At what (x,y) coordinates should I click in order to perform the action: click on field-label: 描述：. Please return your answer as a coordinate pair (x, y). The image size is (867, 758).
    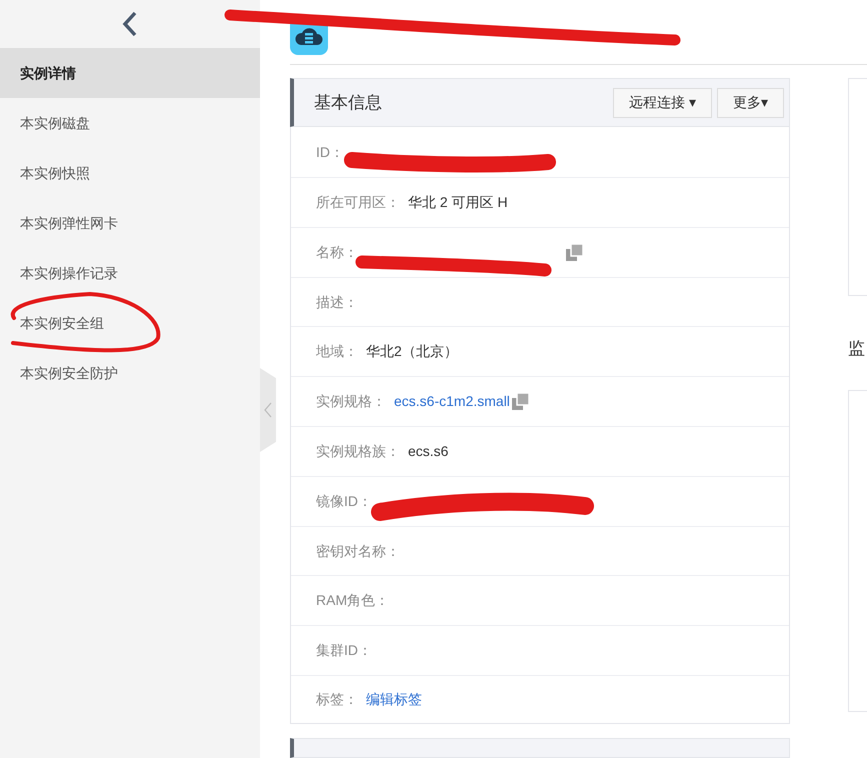
    Looking at the image, I should click on (337, 302).